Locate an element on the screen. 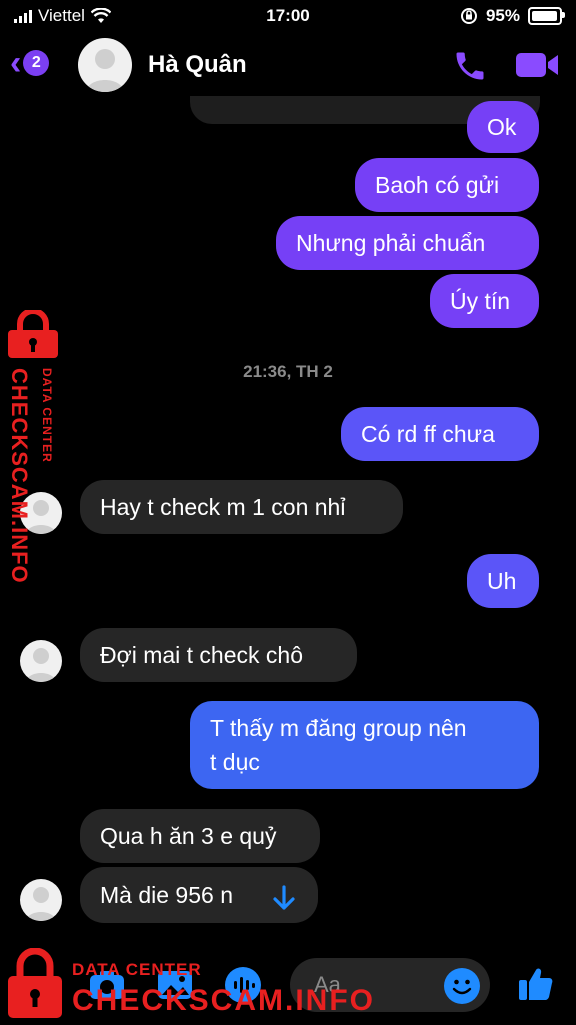  battery-icon is located at coordinates (546, 16).